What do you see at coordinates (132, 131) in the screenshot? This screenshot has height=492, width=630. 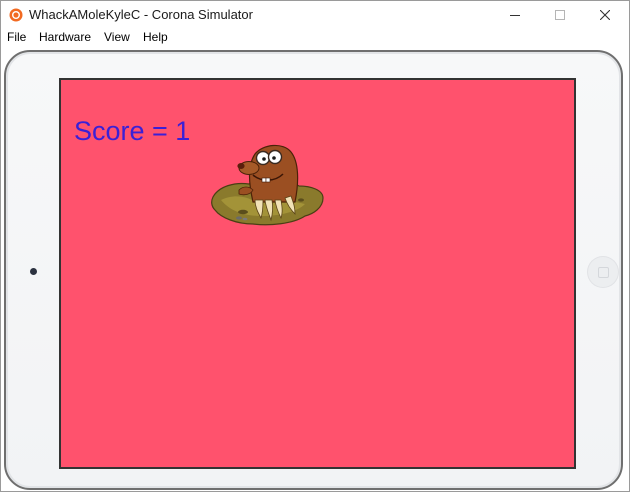 I see `score-label: Score = 1` at bounding box center [132, 131].